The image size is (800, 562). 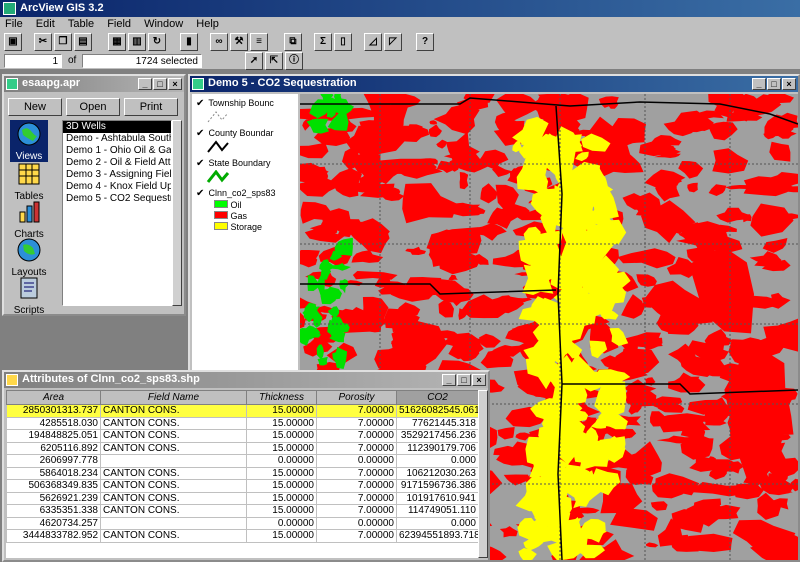 What do you see at coordinates (137, 42) in the screenshot?
I see `select-all-button: ▥` at bounding box center [137, 42].